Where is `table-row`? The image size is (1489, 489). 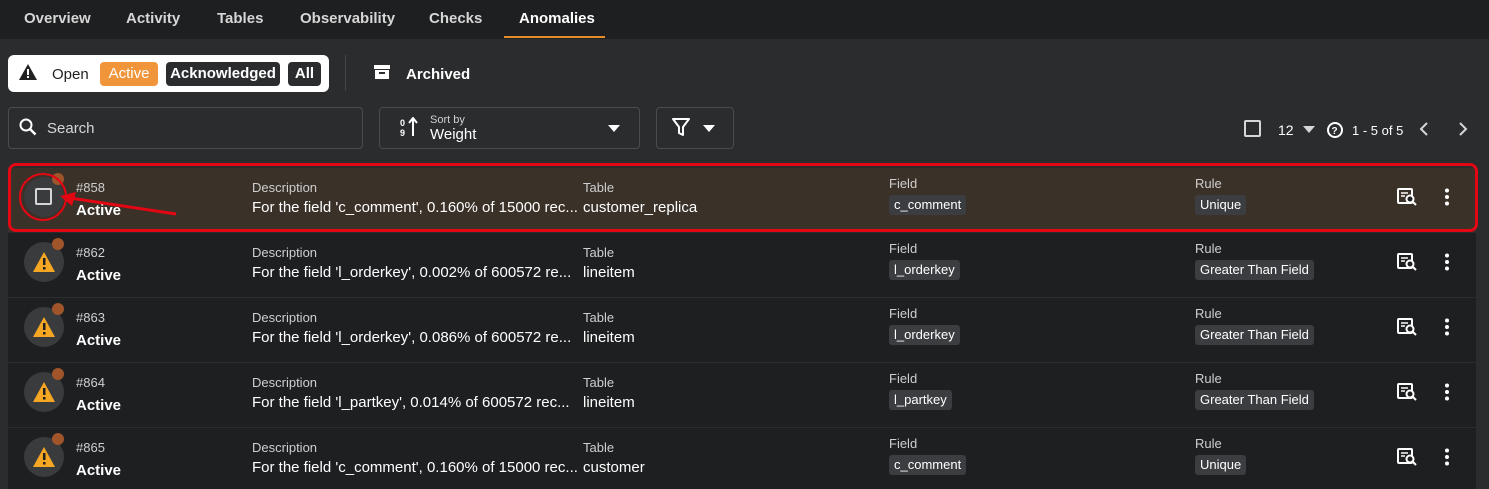
table-row is located at coordinates (742, 458).